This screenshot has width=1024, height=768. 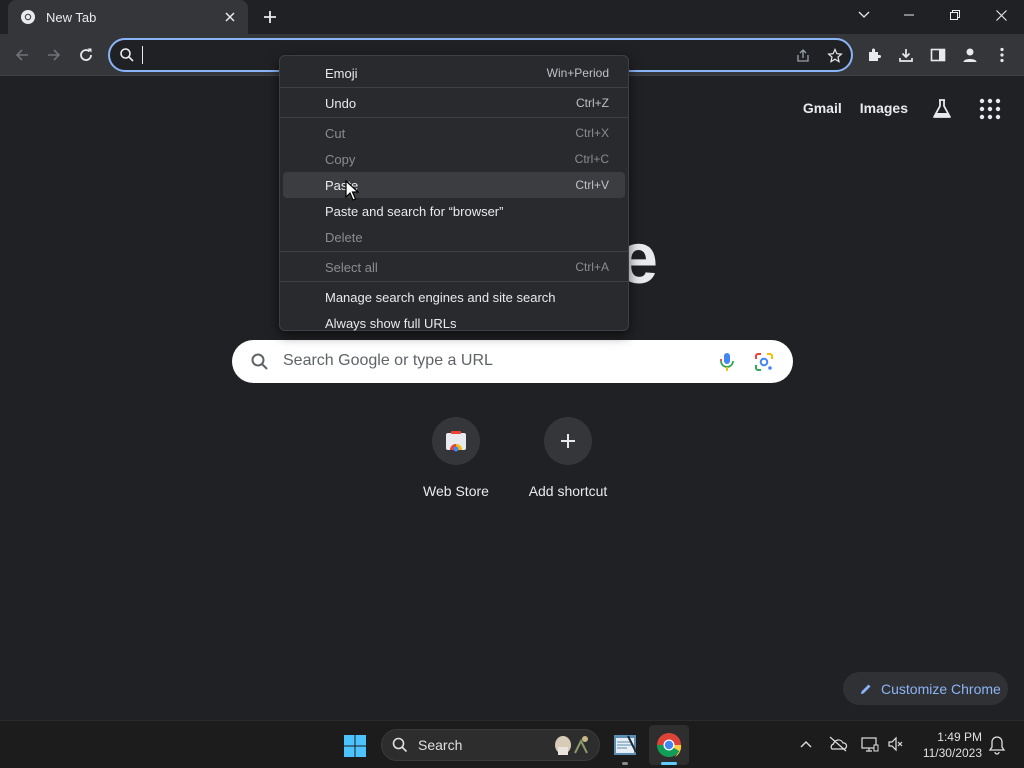 I want to click on text-caret, so click(x=142, y=55).